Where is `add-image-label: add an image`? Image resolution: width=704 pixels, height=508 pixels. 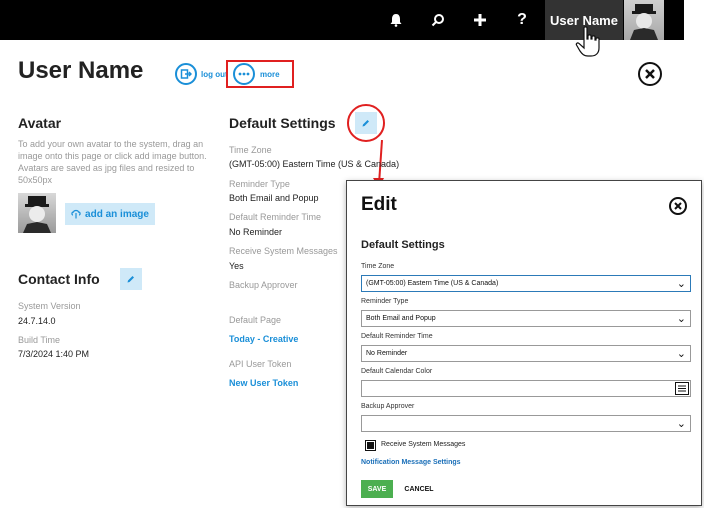 add-image-label: add an image is located at coordinates (117, 214).